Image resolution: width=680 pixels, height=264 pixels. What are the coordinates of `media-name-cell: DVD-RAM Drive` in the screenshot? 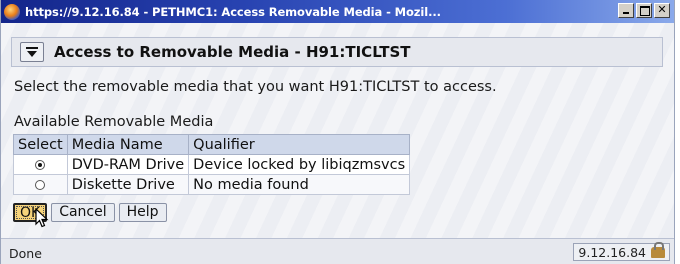 It's located at (128, 164).